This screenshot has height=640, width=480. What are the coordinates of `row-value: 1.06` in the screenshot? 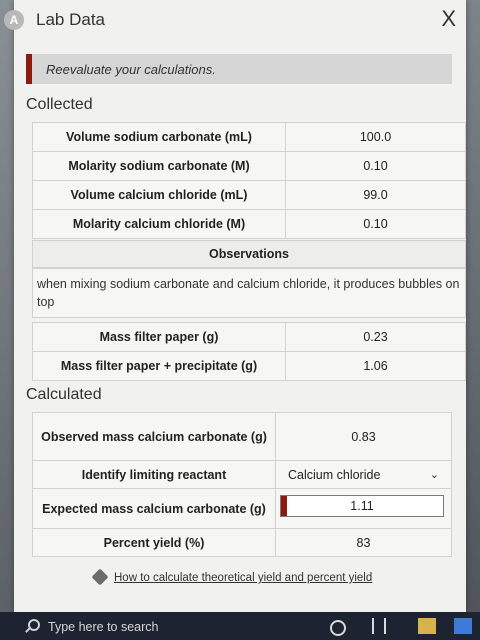 It's located at (375, 366).